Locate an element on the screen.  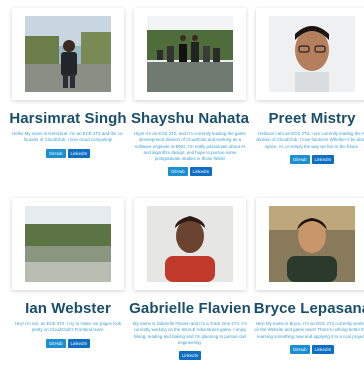
member-name: Ian Webster is located at coordinates (68, 308).